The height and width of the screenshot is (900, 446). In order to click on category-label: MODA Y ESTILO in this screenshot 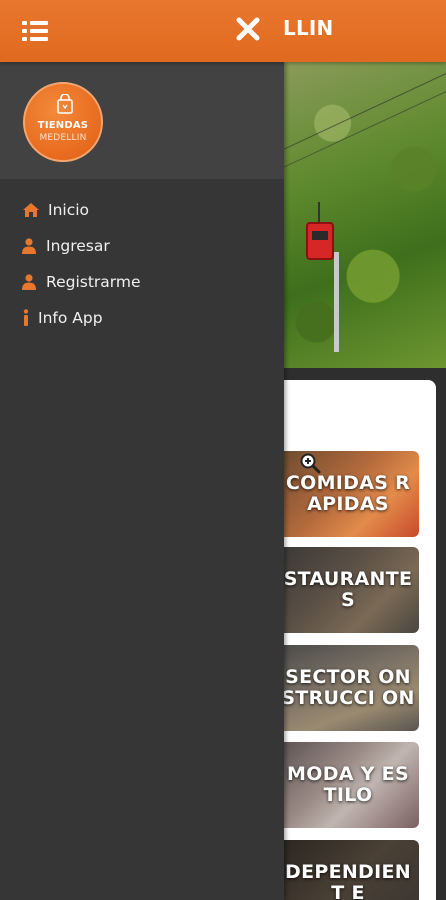, I will do `click(348, 784)`.